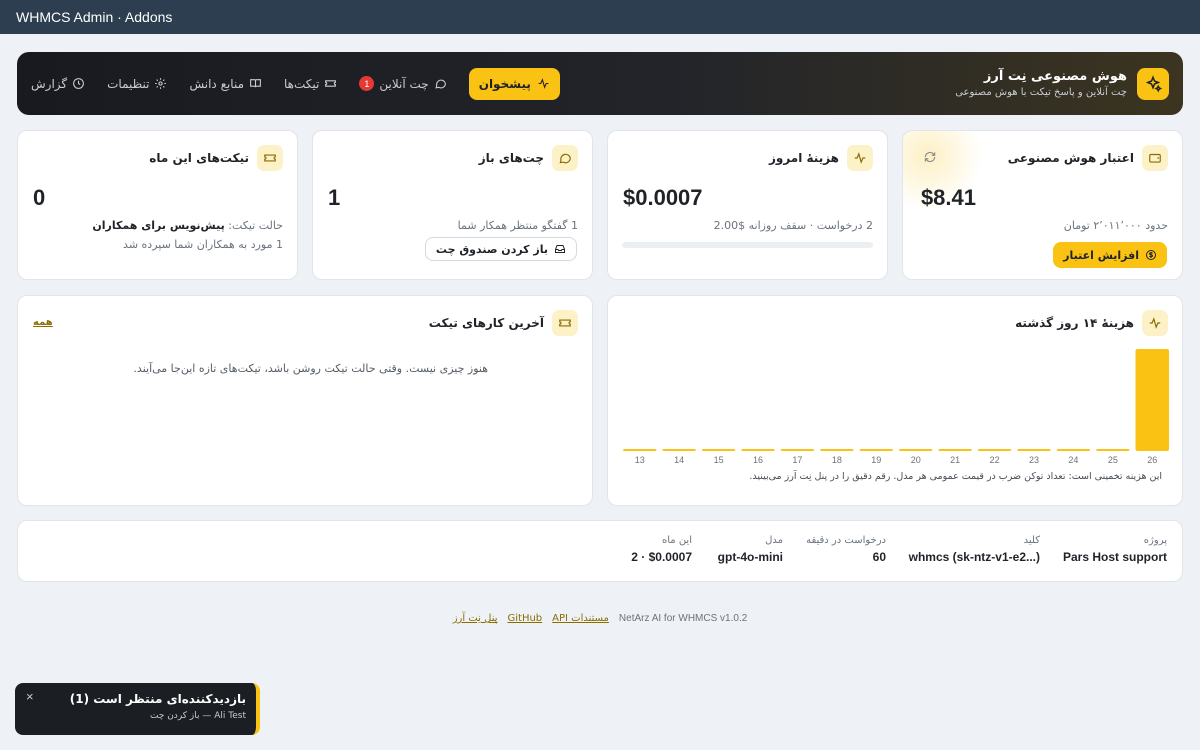 The image size is (1200, 750). I want to click on gear-icon, so click(161, 83).